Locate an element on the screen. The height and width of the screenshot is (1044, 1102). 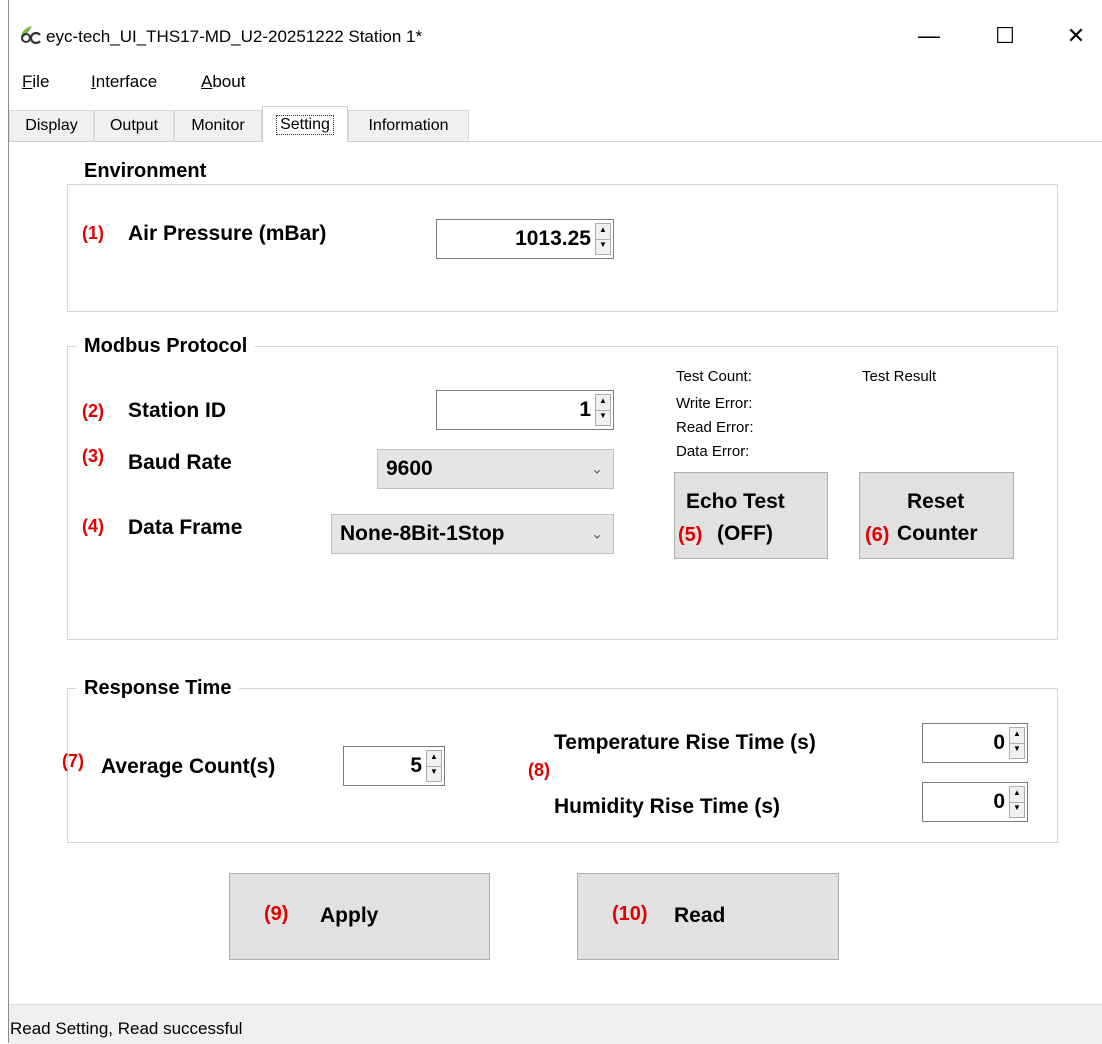
baud-rate-select: 9600 ⌄ is located at coordinates (495, 469).